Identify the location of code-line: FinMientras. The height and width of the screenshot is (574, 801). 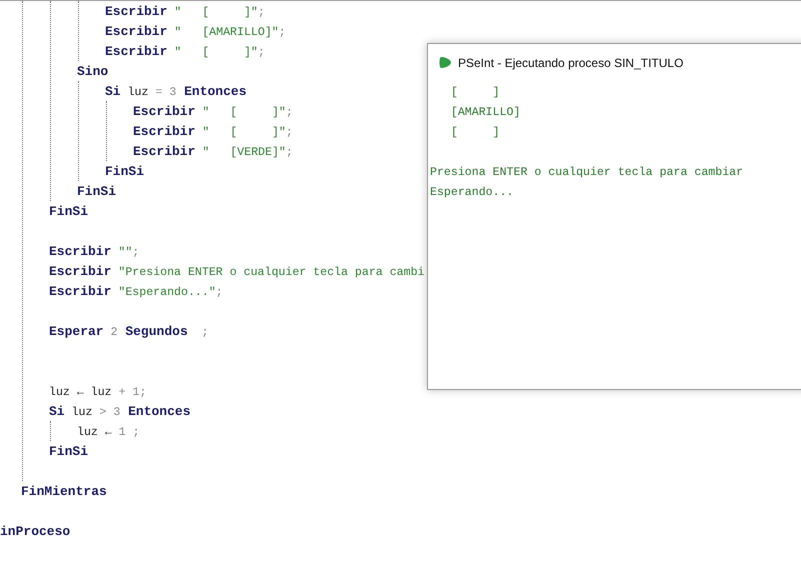
(64, 492).